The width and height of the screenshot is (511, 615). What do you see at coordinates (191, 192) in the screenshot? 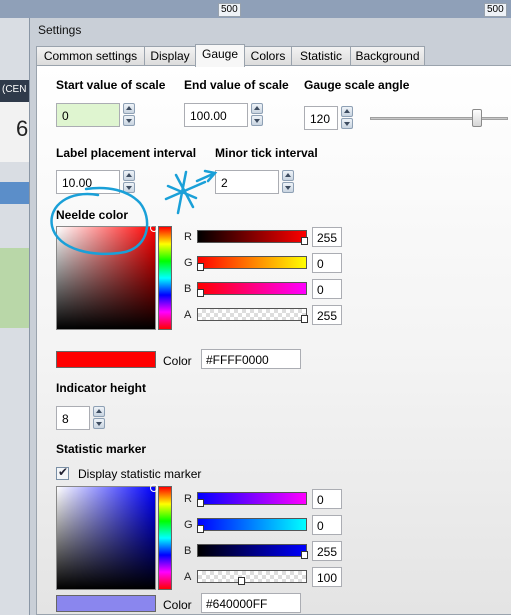
I see `annotation-asterisk-arrow` at bounding box center [191, 192].